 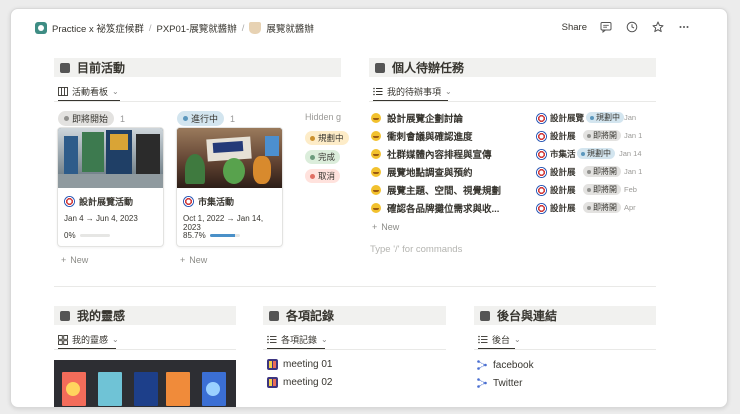 I want to click on task-name: 展覽主題、空間、視覺規劃, so click(x=436, y=190).